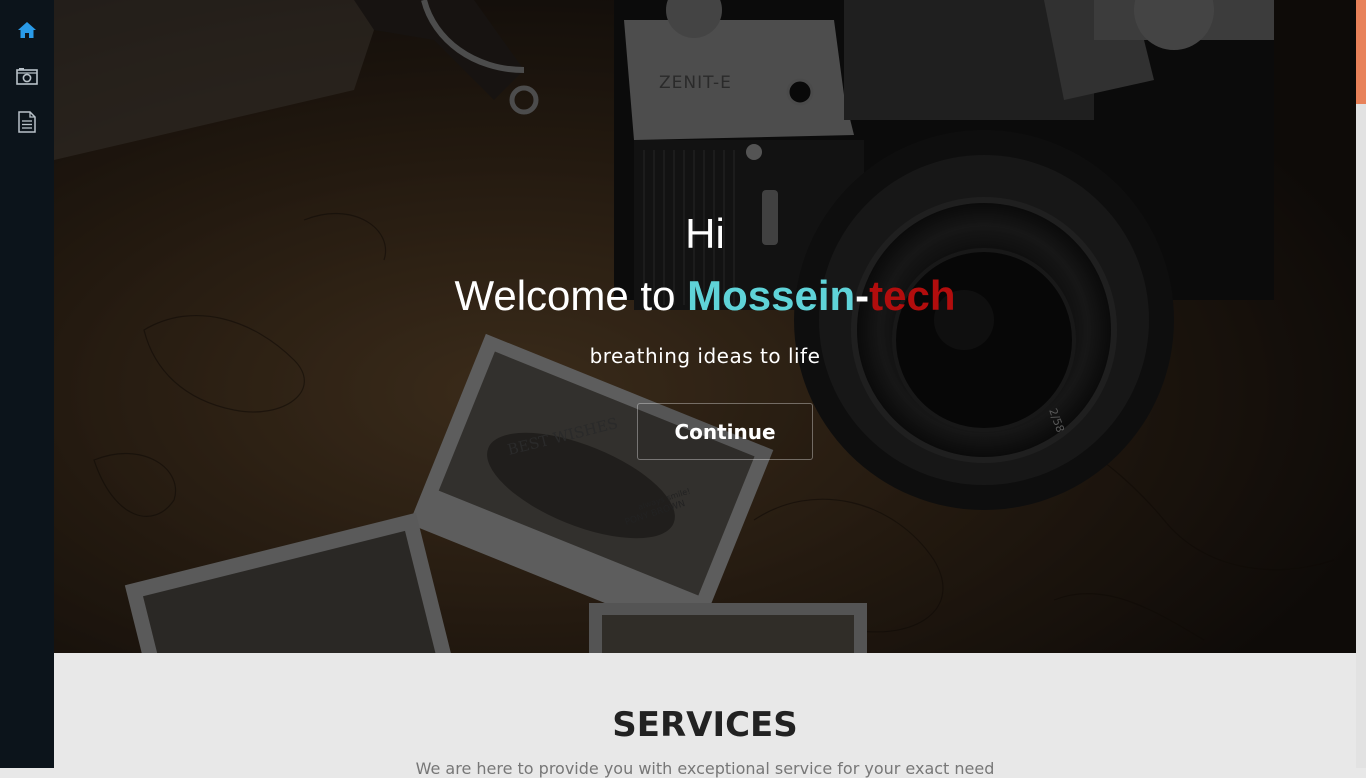 Image resolution: width=1366 pixels, height=778 pixels. Describe the element at coordinates (725, 431) in the screenshot. I see `continue-button: Continue` at that location.